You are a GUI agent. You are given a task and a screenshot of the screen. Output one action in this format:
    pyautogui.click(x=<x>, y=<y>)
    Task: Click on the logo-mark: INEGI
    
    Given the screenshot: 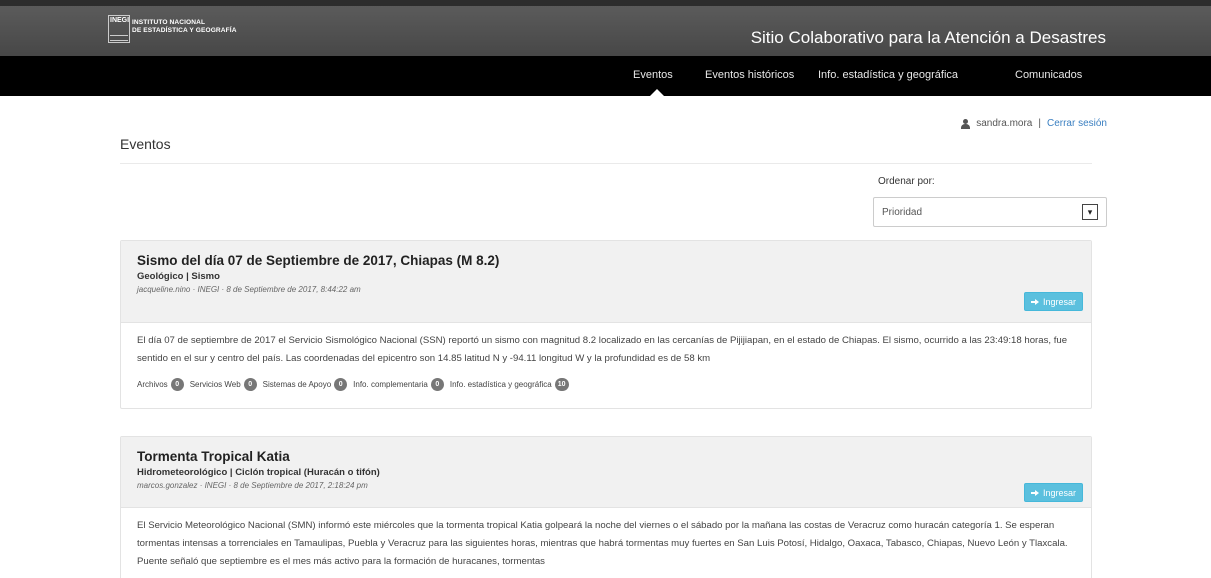 What is the action you would take?
    pyautogui.click(x=119, y=29)
    